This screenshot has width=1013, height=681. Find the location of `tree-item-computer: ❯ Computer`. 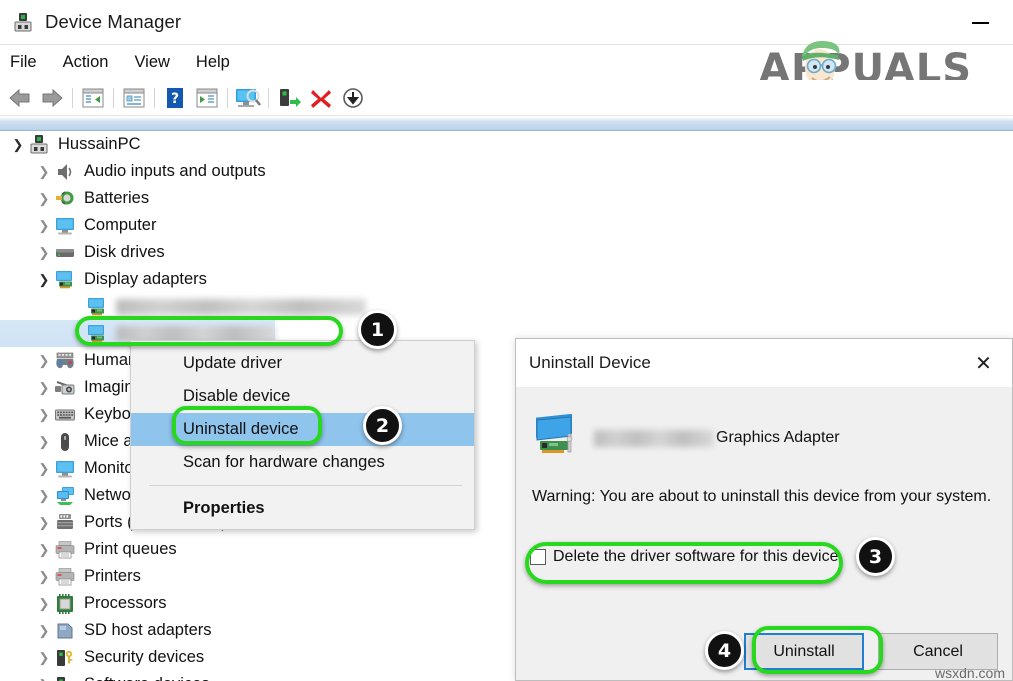

tree-item-computer: ❯ Computer is located at coordinates (506, 225).